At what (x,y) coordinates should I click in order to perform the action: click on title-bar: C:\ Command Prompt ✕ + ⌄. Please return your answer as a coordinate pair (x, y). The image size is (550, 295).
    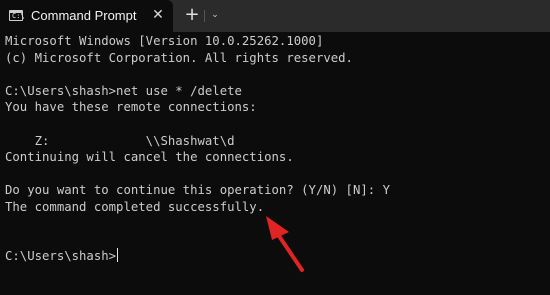
    Looking at the image, I should click on (275, 16).